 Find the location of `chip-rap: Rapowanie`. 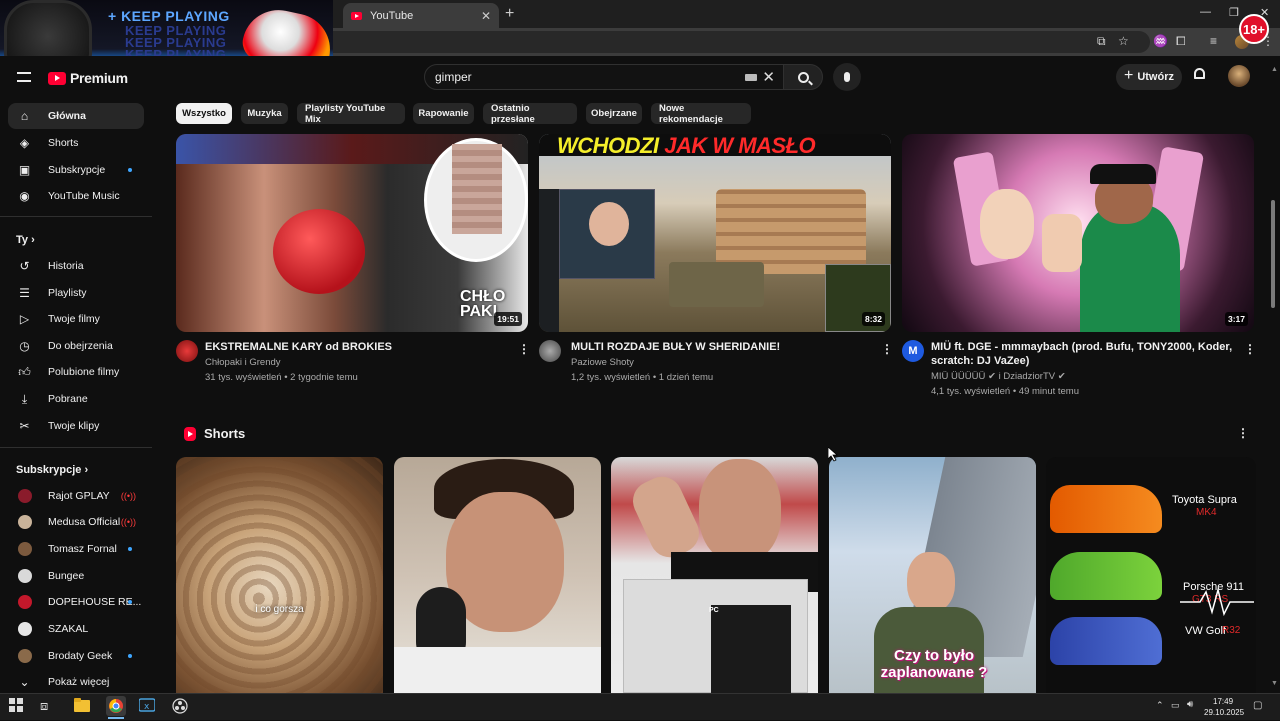

chip-rap: Rapowanie is located at coordinates (443, 113).